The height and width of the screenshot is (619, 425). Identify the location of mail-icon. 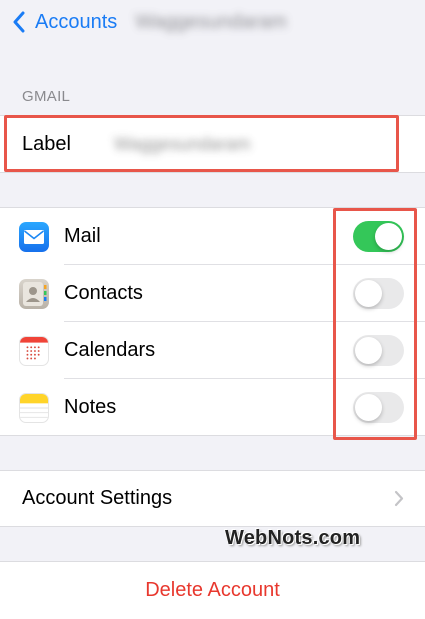
(34, 236).